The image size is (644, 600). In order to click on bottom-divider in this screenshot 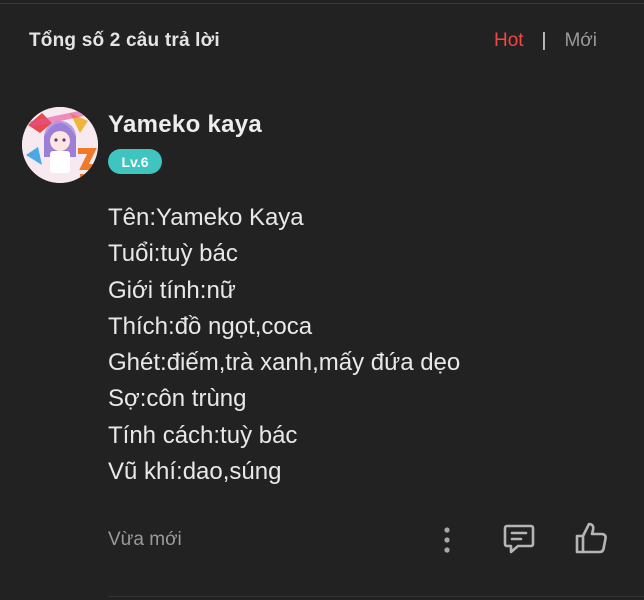, I will do `click(376, 596)`.